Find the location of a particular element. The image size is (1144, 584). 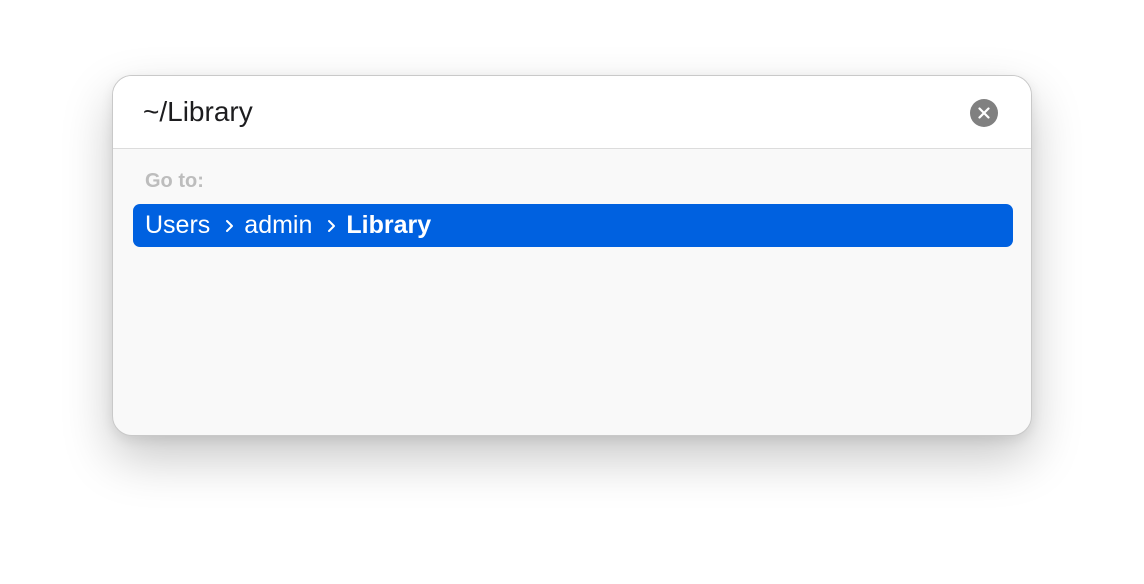

breadcrumb-users: Users is located at coordinates (178, 225).